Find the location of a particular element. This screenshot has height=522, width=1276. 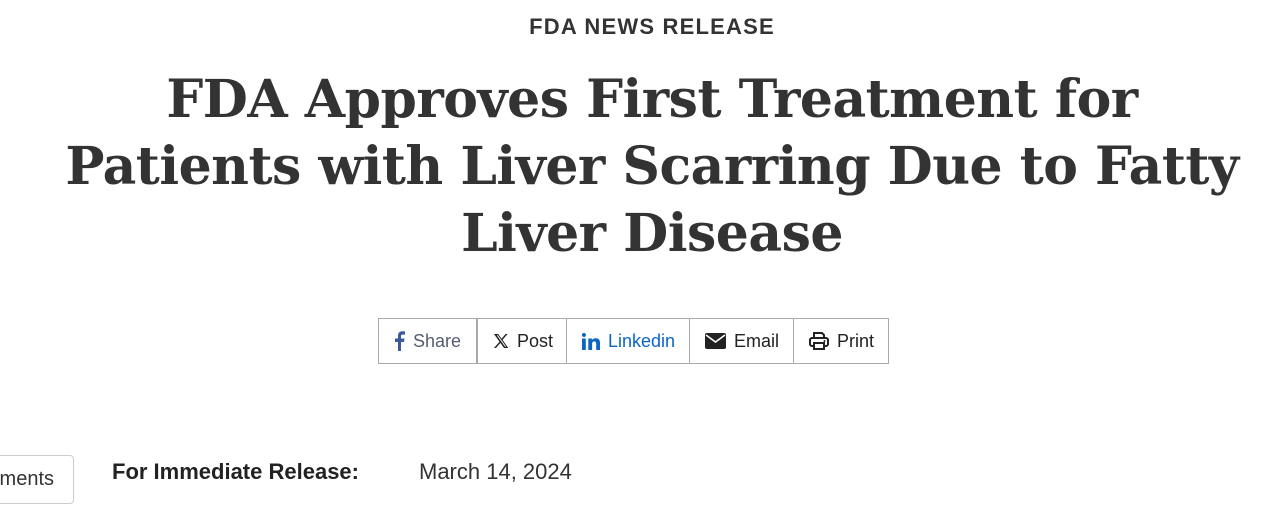

share-print-button: Print is located at coordinates (841, 341).